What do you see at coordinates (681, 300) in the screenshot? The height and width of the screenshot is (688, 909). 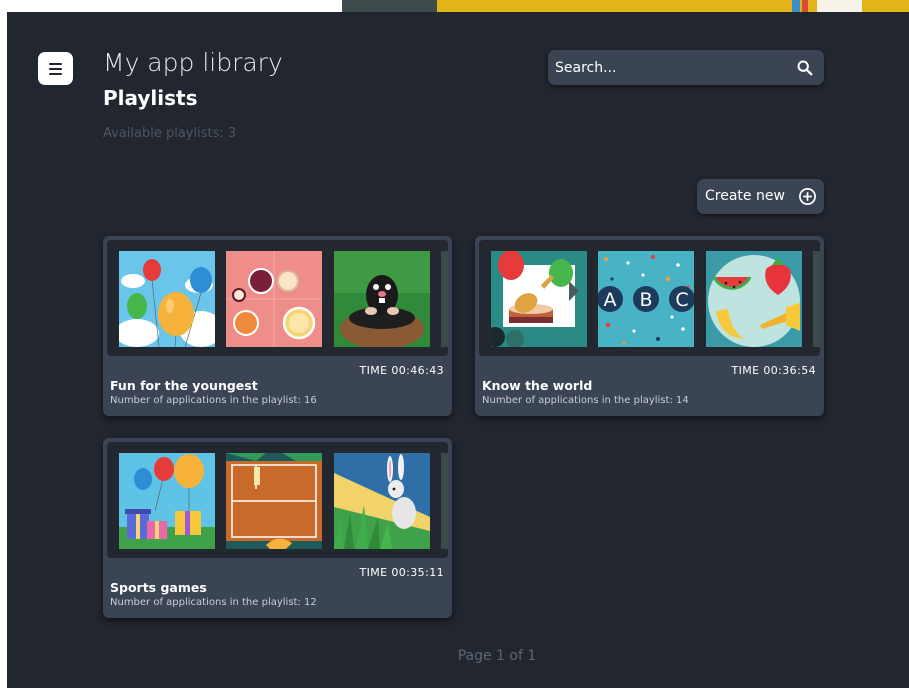 I see `svg-text: C` at bounding box center [681, 300].